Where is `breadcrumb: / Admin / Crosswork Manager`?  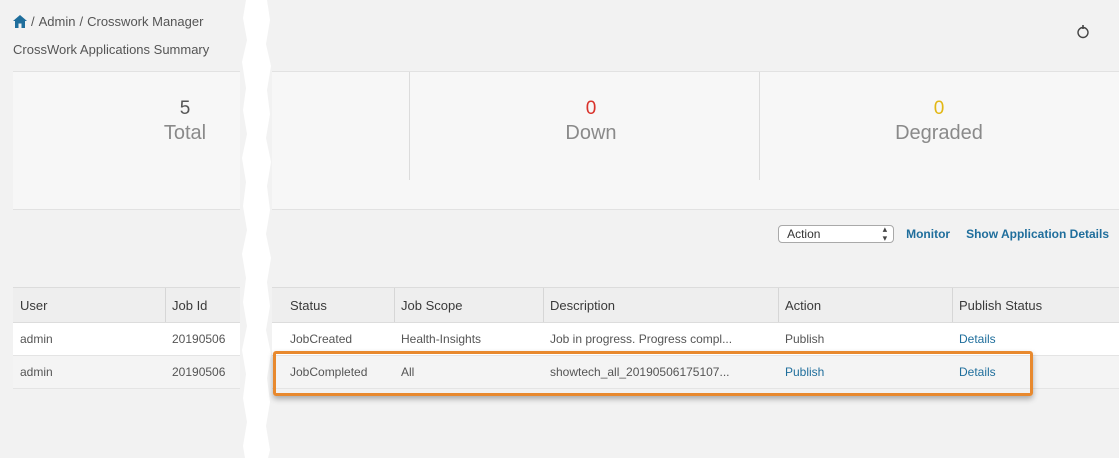
breadcrumb: / Admin / Crosswork Manager is located at coordinates (108, 21).